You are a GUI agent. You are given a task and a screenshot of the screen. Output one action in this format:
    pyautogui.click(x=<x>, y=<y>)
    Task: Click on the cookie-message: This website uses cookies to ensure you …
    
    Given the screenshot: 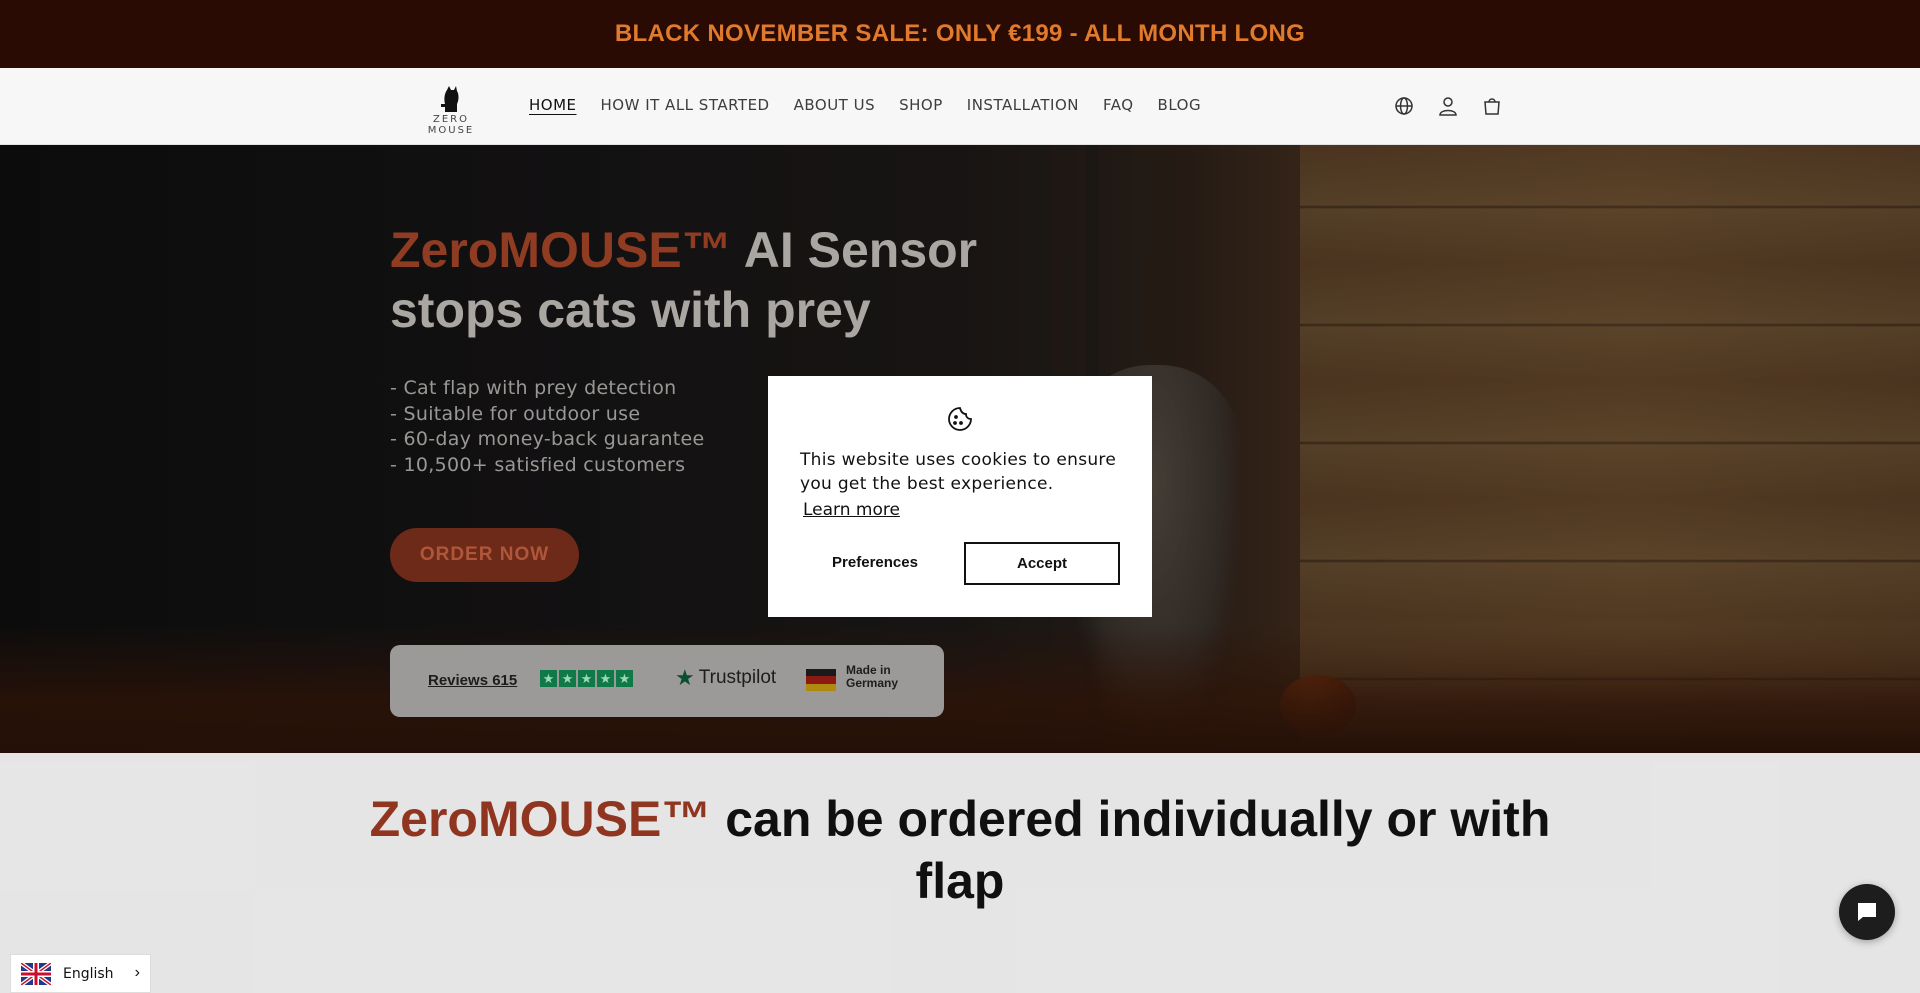 What is the action you would take?
    pyautogui.click(x=958, y=472)
    